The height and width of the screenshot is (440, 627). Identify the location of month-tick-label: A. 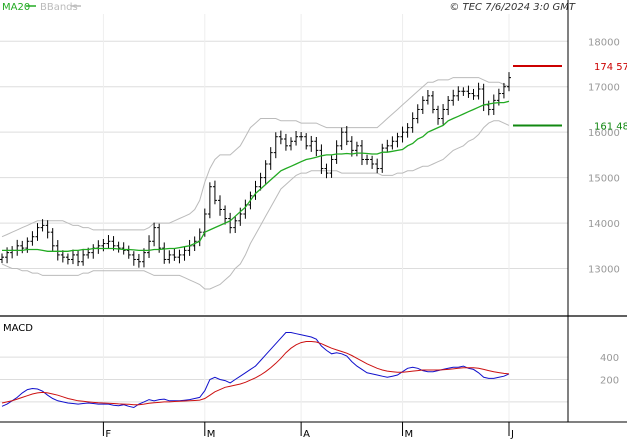
(306, 434).